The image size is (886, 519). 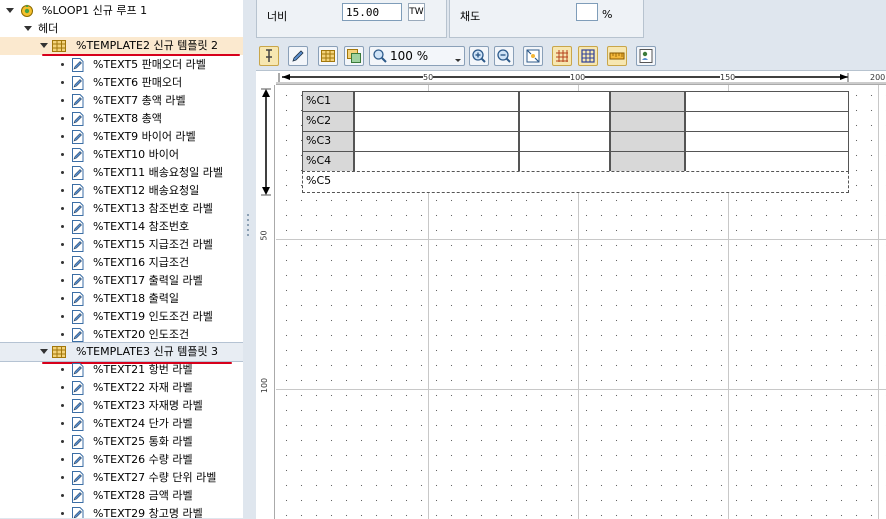 What do you see at coordinates (121, 388) in the screenshot?
I see `tree-node-text: %TEXT22 자재 라벨` at bounding box center [121, 388].